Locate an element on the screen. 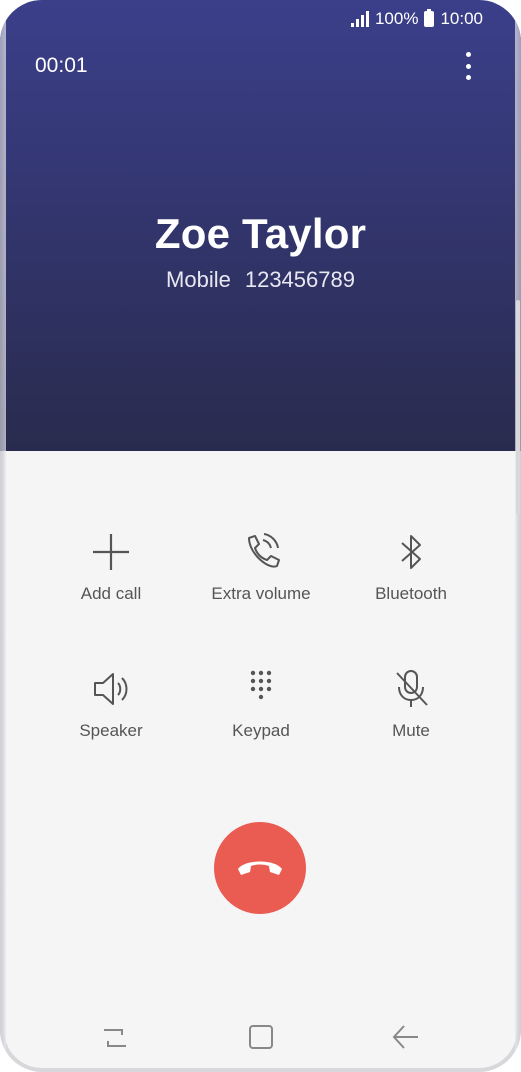  mute-label: Mute is located at coordinates (411, 730).